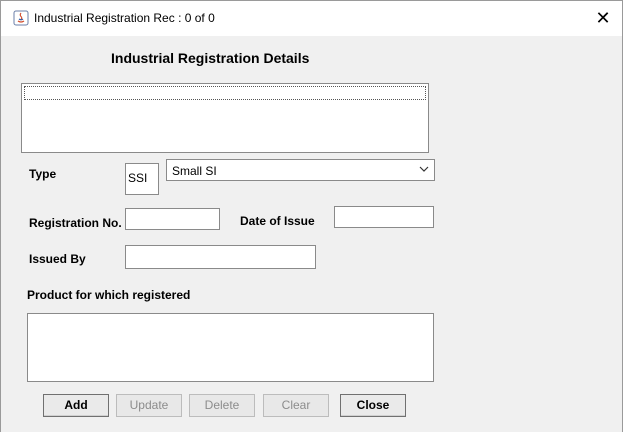  I want to click on registration-no-label: Registration No., so click(75, 223).